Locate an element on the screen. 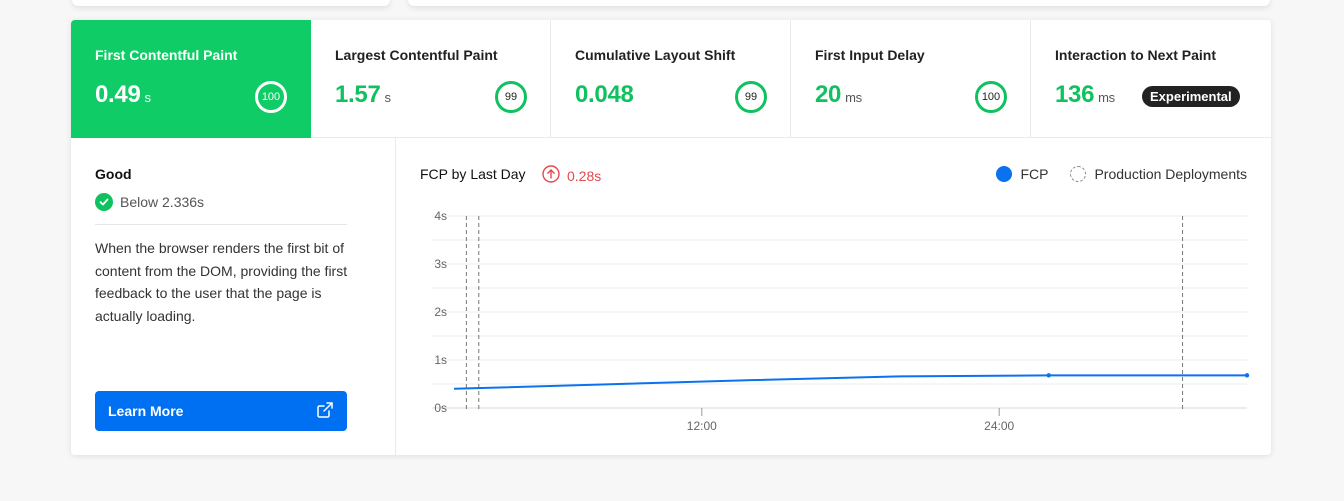 The height and width of the screenshot is (501, 1344). y-tick-label: 4s is located at coordinates (440, 216).